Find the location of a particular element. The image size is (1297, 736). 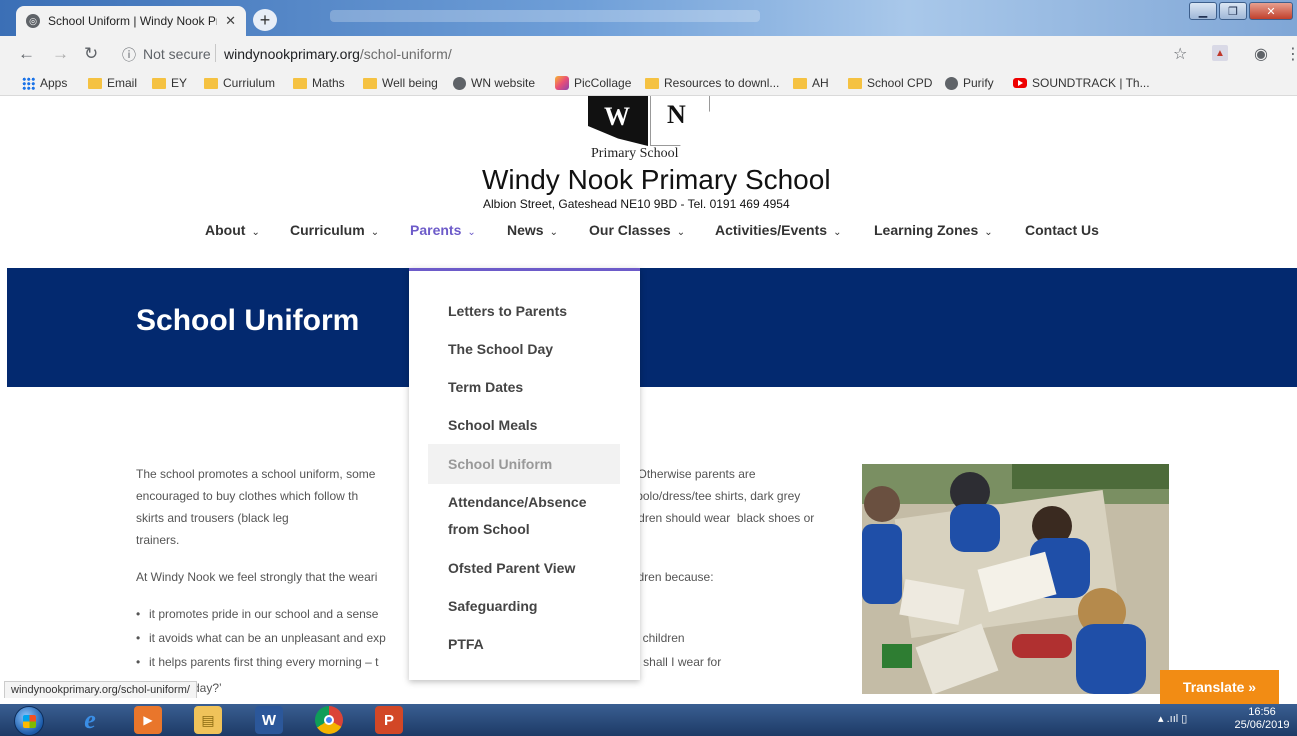

school-logo-left: W is located at coordinates (618, 121).